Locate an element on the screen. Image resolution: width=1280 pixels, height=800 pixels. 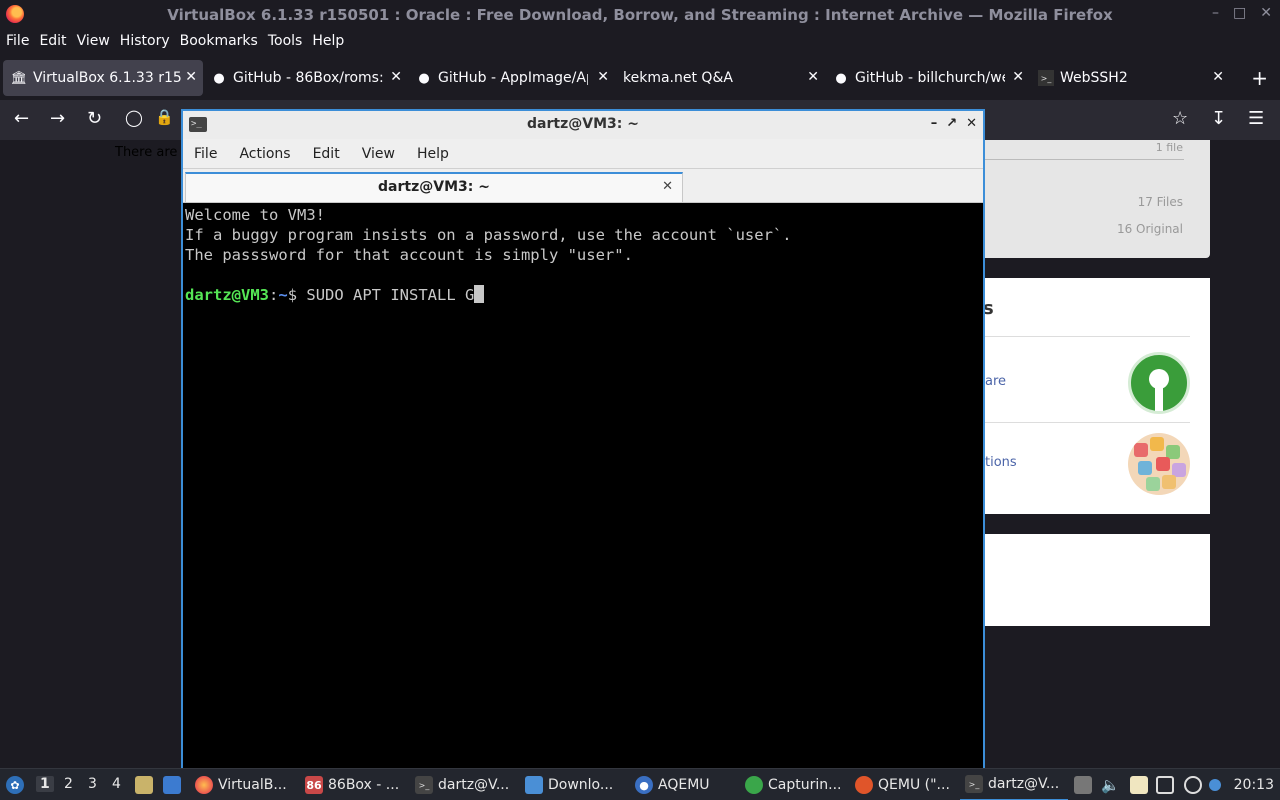
taskbar-clock: 20:13 is located at coordinates (1254, 785).